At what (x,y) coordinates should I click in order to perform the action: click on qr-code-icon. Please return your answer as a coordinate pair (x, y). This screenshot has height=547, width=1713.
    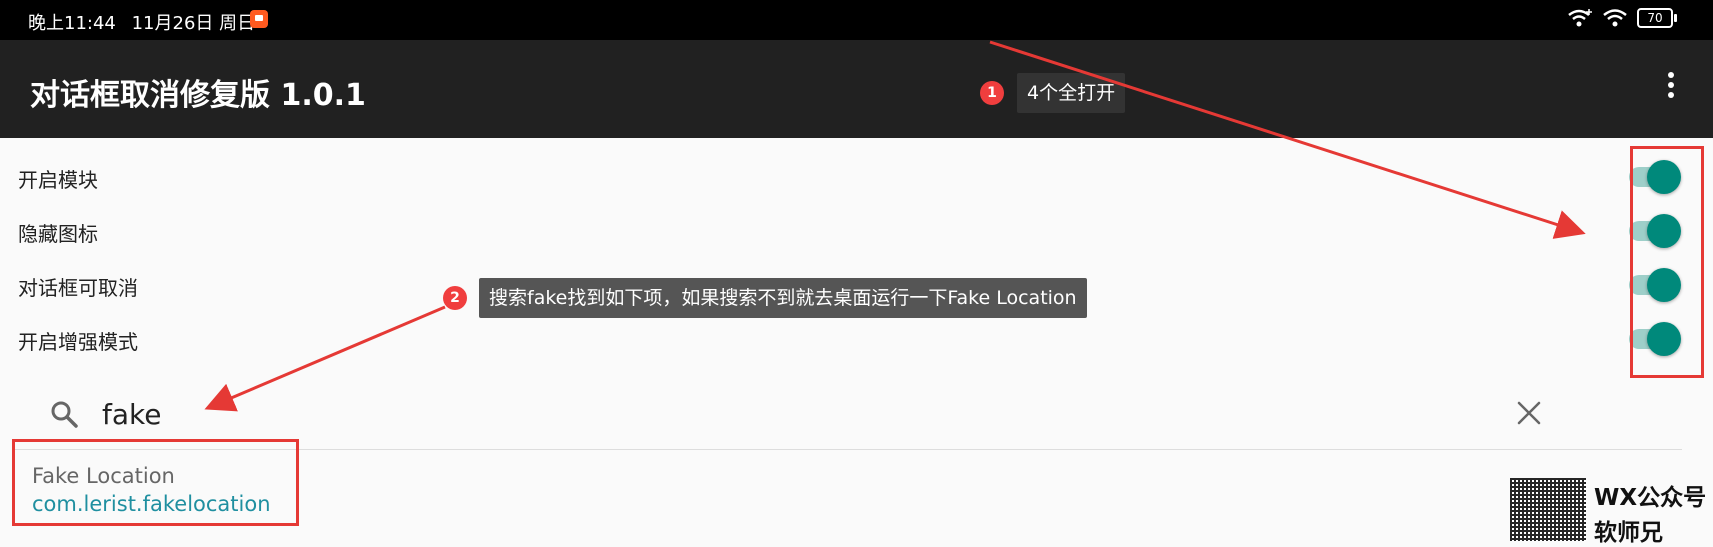
    Looking at the image, I should click on (1548, 509).